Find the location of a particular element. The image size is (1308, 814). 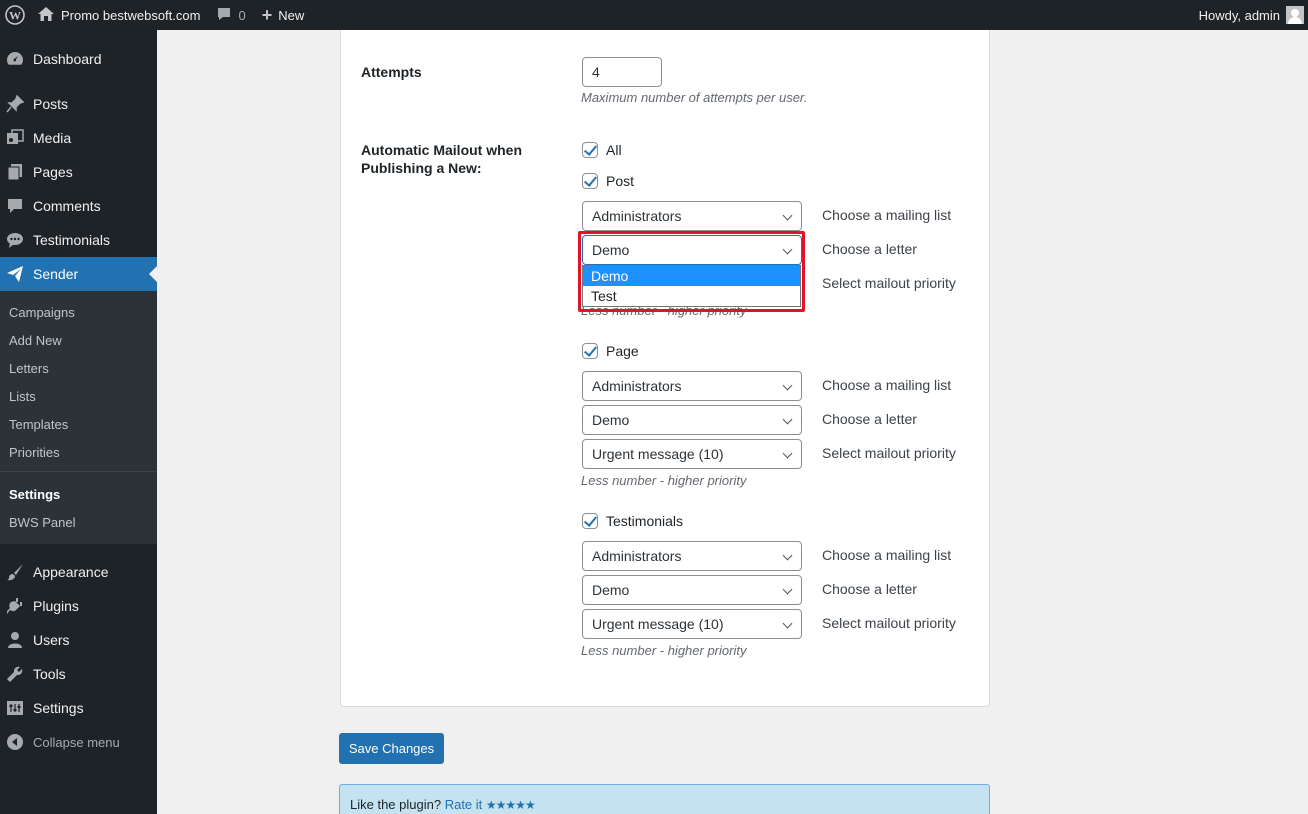

menu-appearance: Appearance is located at coordinates (78, 572).